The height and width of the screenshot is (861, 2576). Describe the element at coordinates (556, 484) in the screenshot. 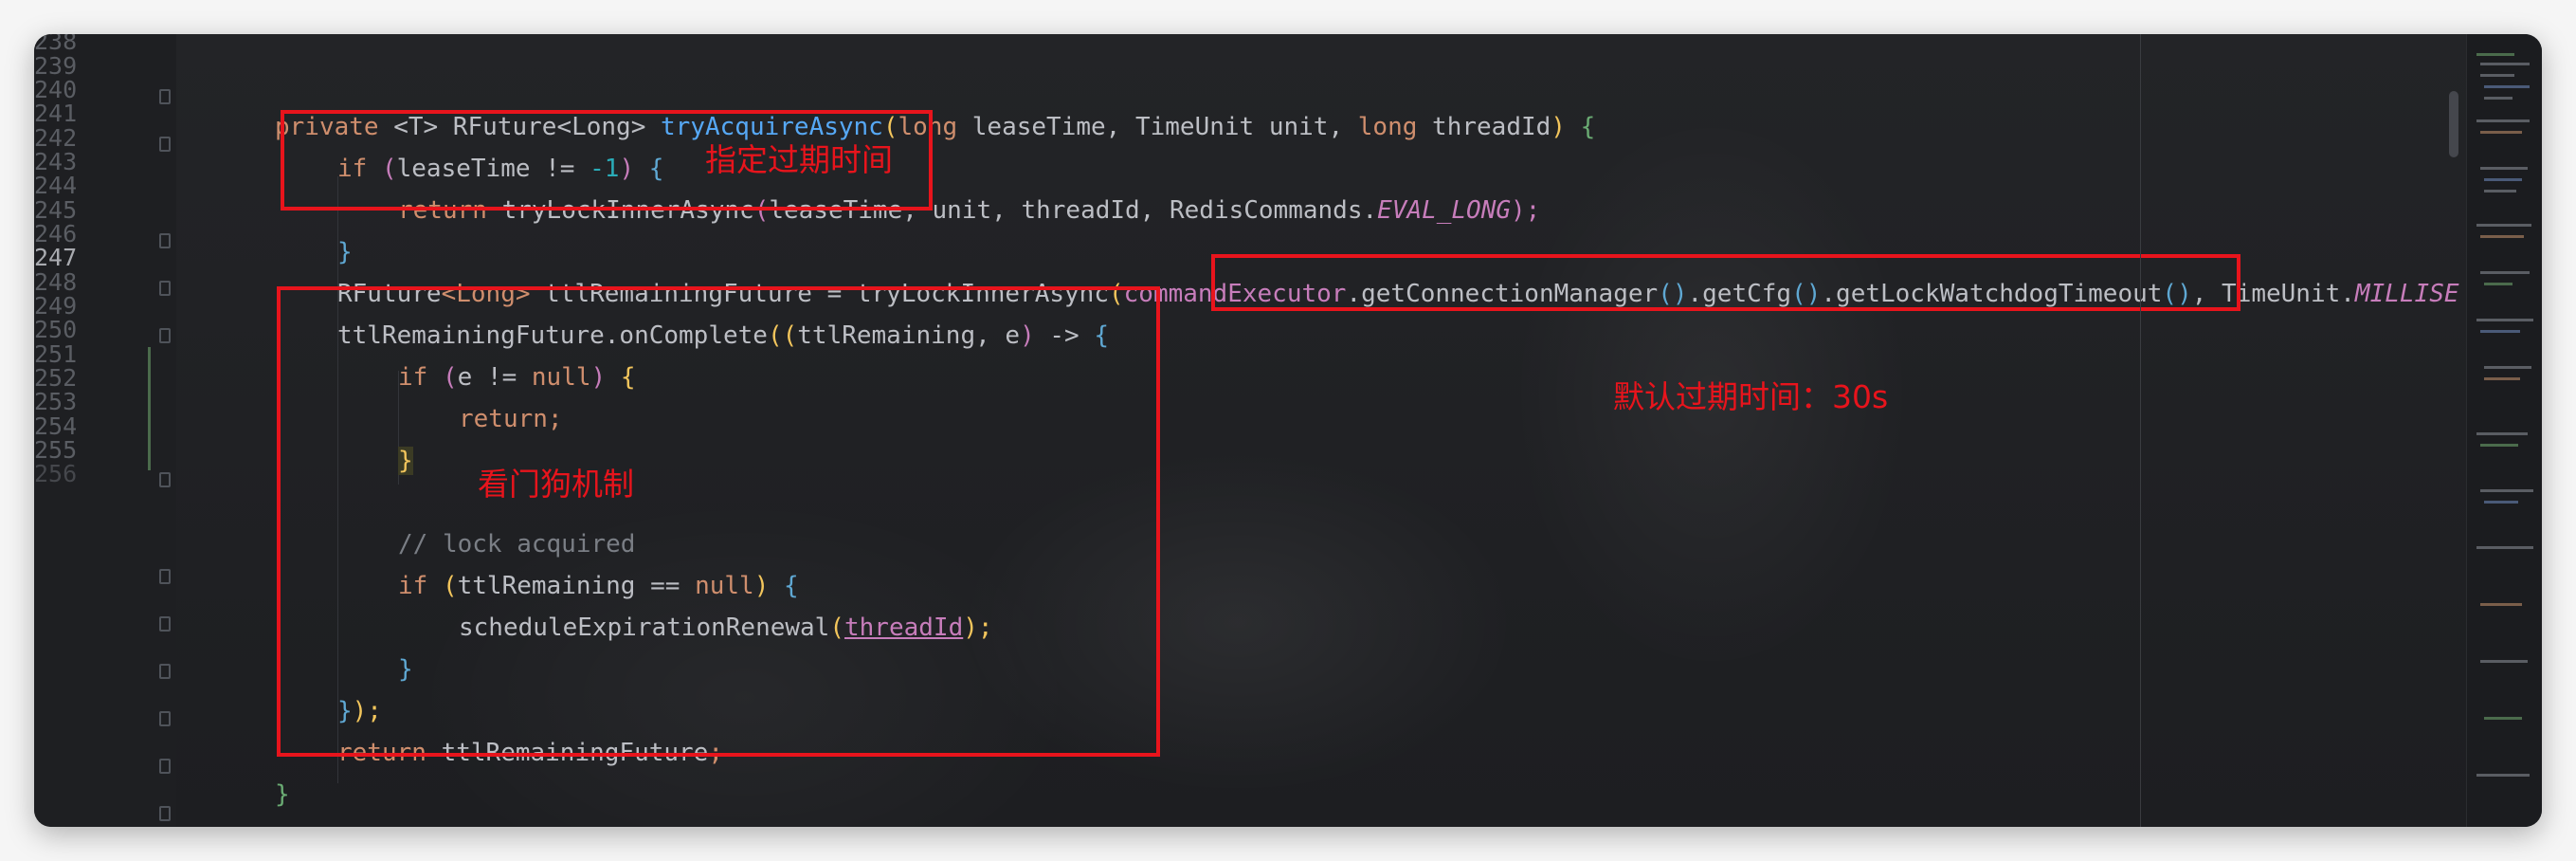

I see `annotation-label-watchdog: 看门狗机制` at that location.